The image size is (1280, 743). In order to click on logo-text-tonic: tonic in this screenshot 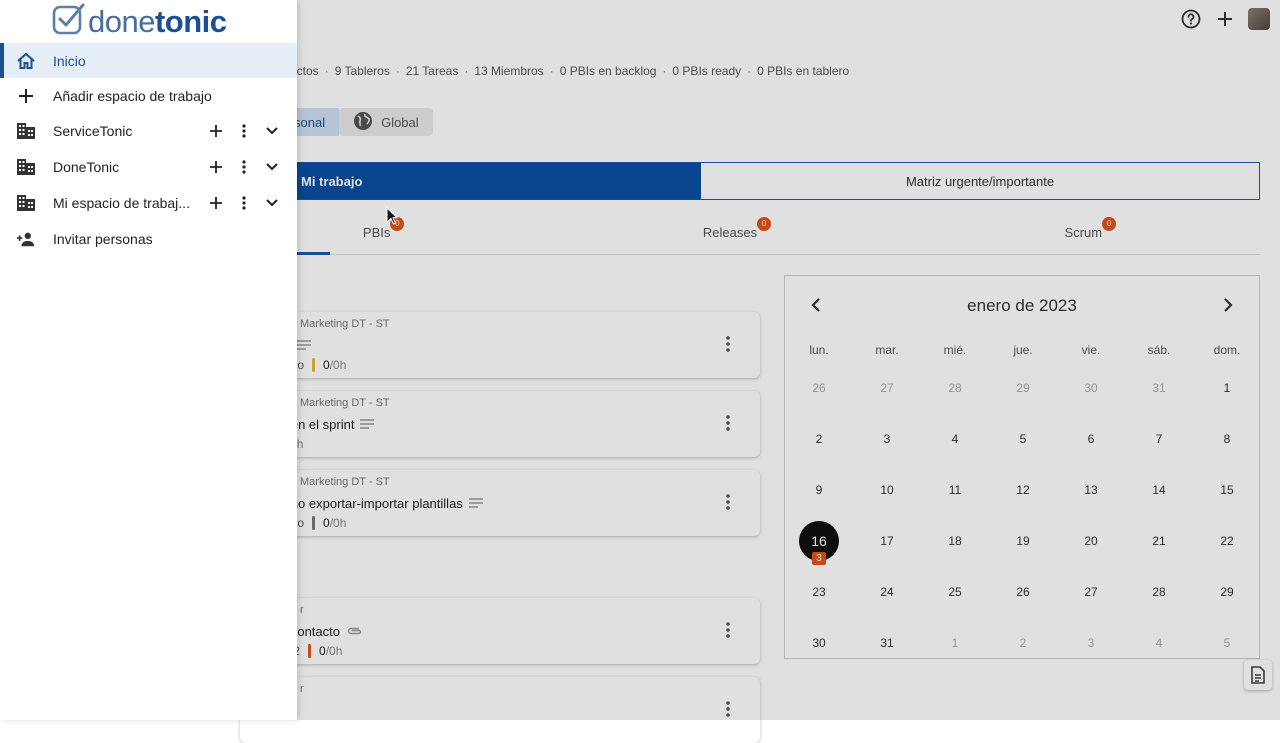, I will do `click(190, 21)`.